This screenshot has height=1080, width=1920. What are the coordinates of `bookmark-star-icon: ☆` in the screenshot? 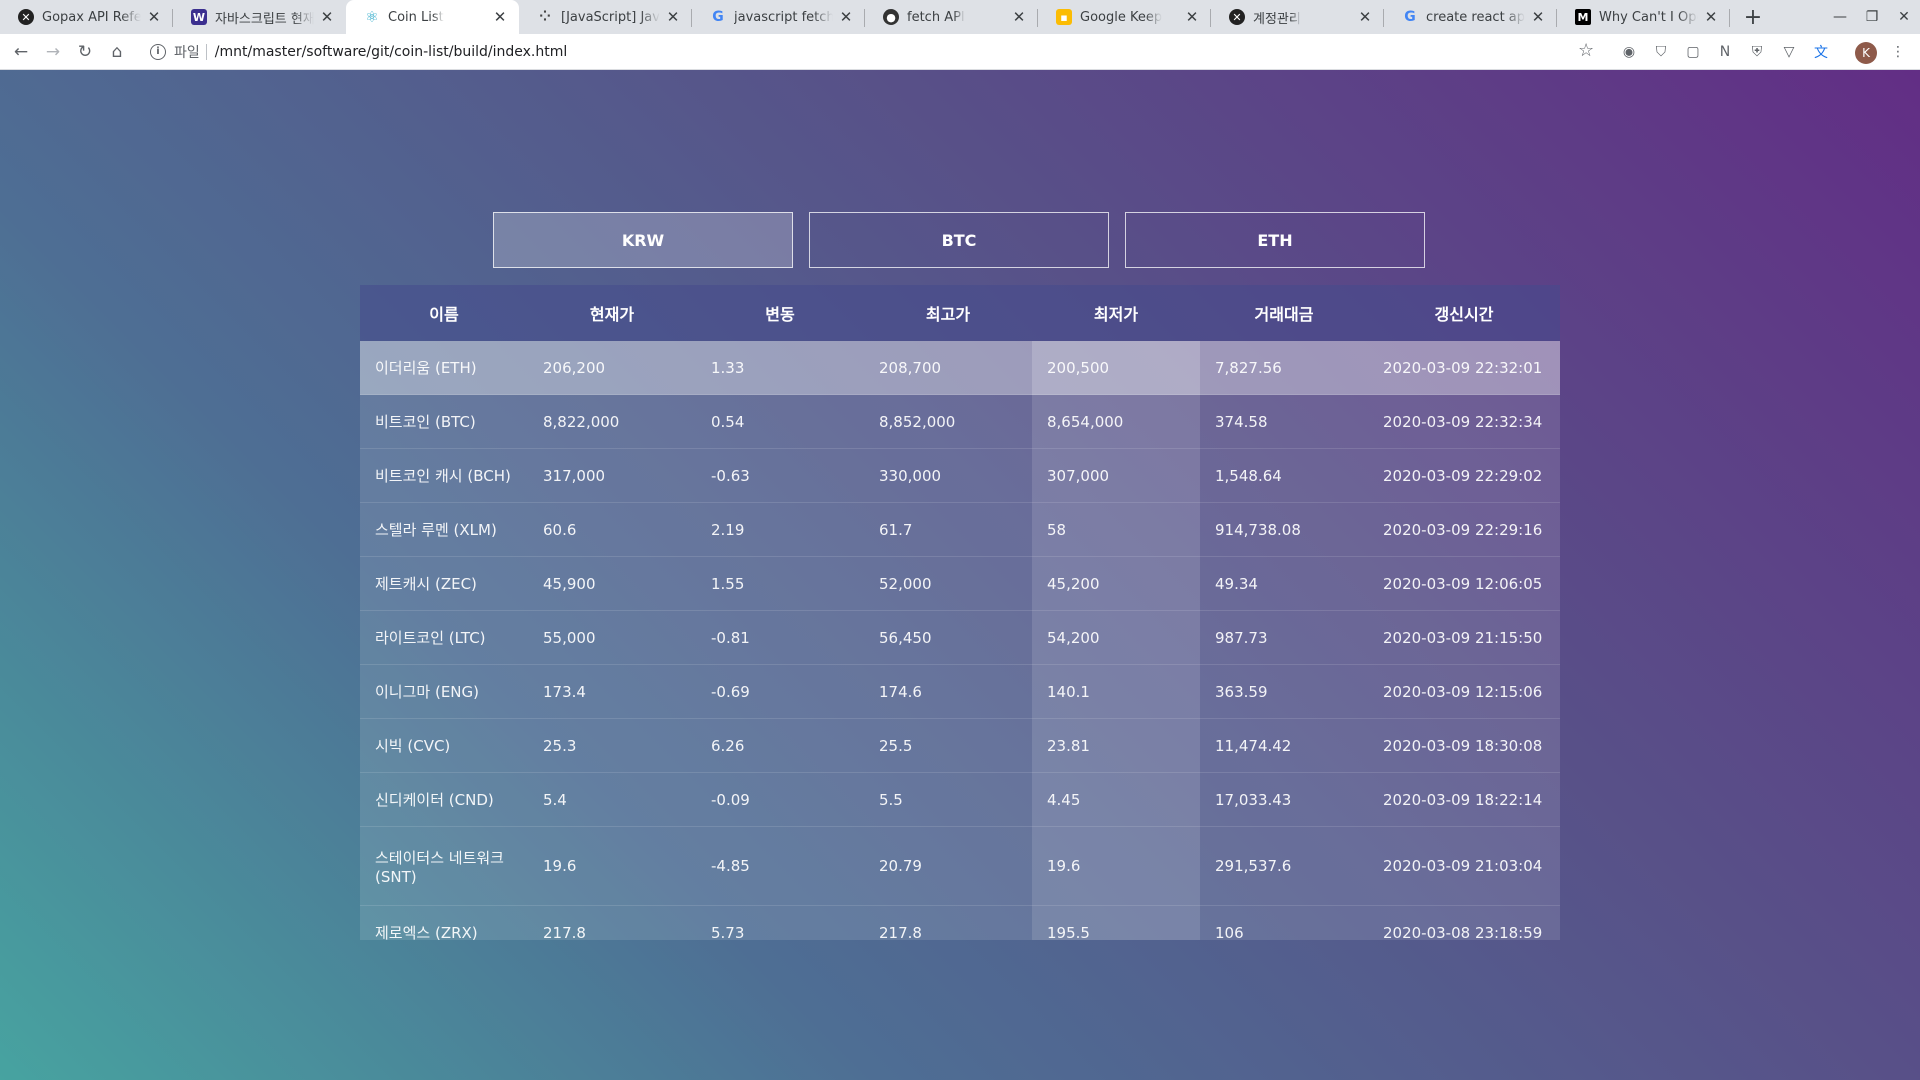 It's located at (1586, 50).